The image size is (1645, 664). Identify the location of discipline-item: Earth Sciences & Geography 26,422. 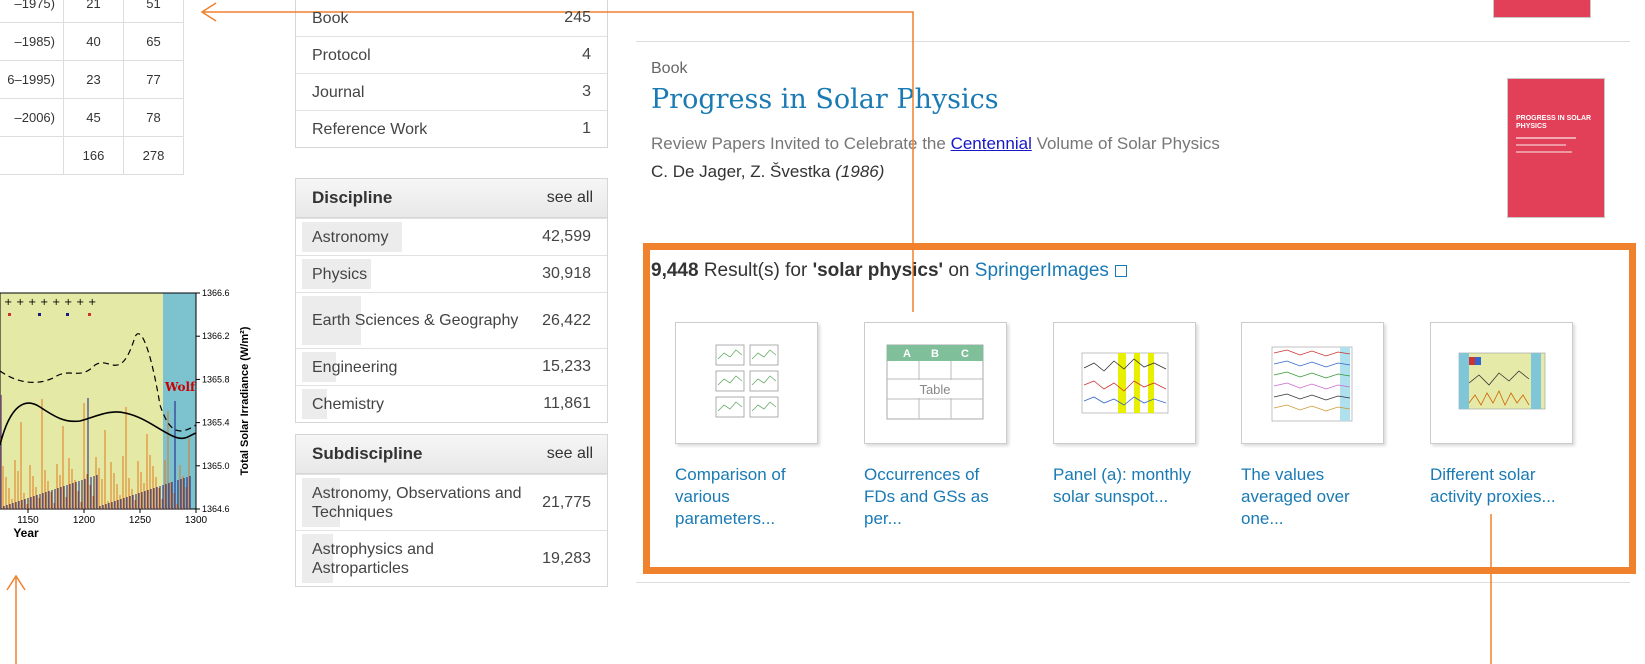
(451, 320).